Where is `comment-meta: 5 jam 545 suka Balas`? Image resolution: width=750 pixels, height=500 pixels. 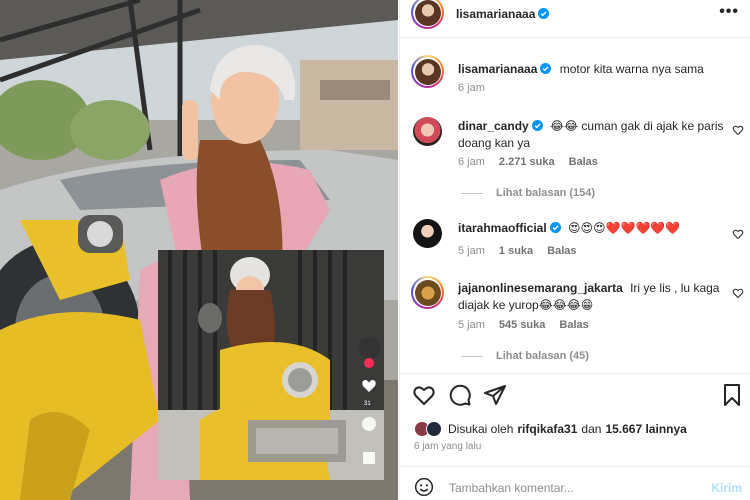
comment-meta: 5 jam 545 suka Balas is located at coordinates (523, 325).